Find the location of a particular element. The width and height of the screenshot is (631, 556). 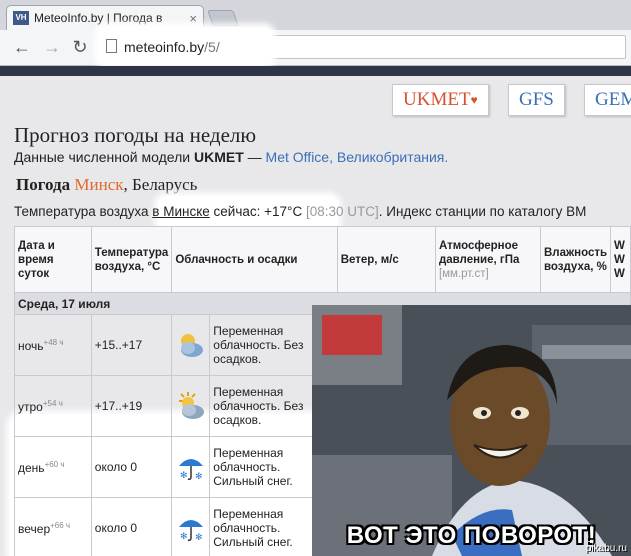

header-wind: Ветер, м/с is located at coordinates (386, 259).